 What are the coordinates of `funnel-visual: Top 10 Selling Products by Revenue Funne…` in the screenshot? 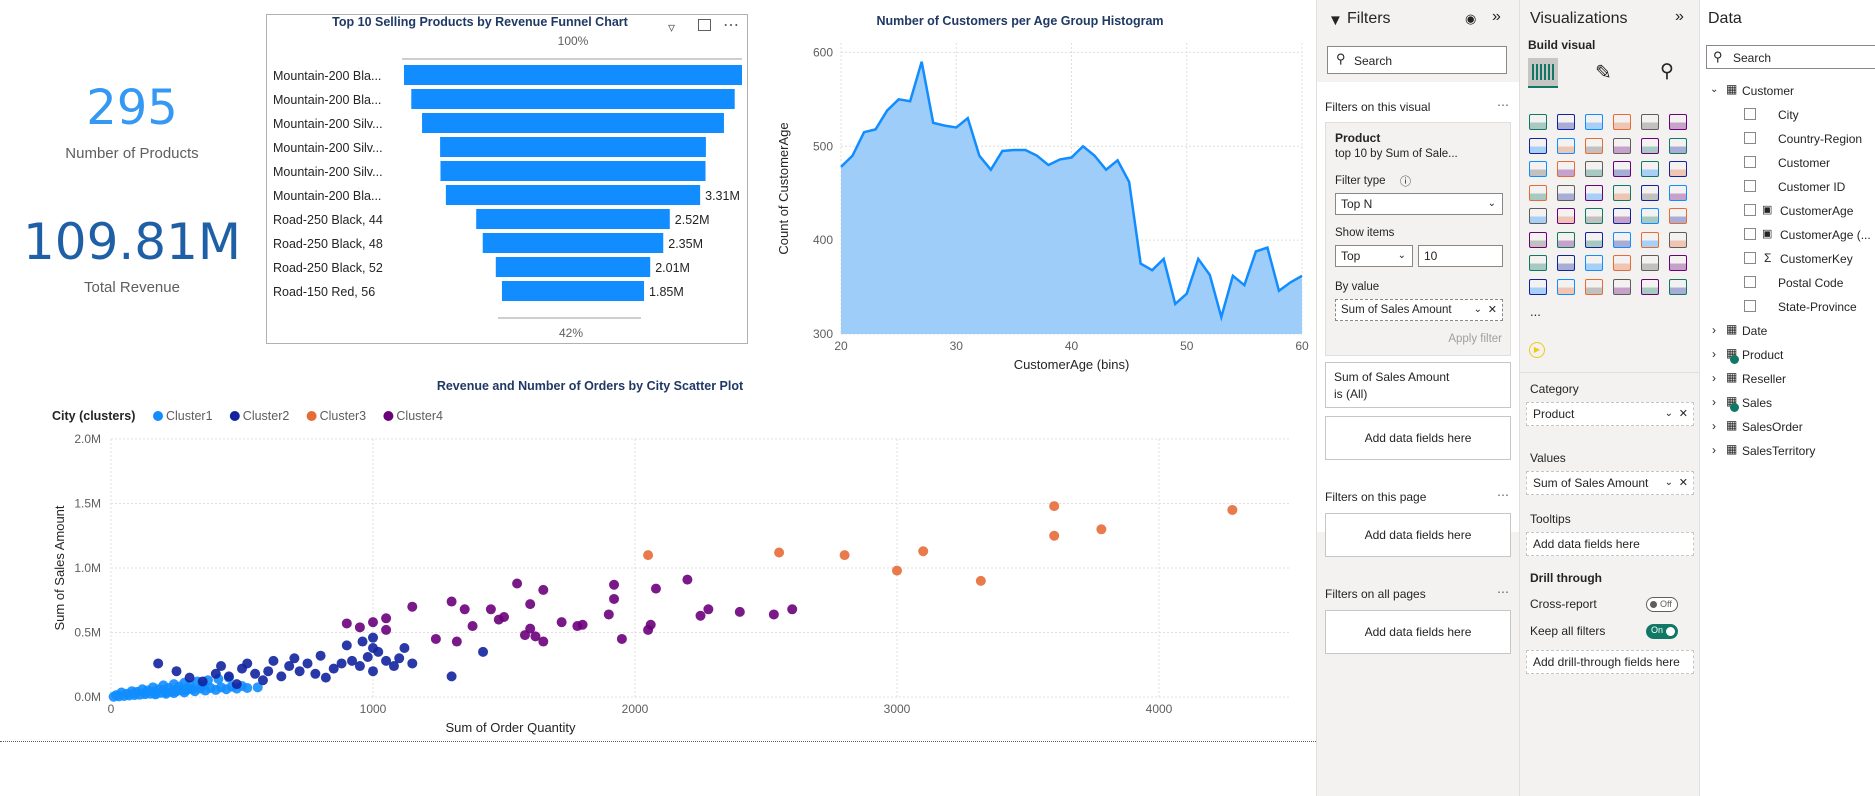 It's located at (507, 179).